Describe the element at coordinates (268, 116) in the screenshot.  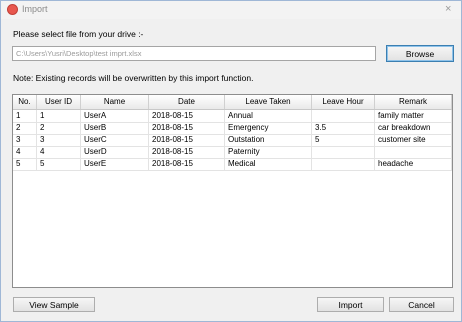
I see `table-cell: Annual` at that location.